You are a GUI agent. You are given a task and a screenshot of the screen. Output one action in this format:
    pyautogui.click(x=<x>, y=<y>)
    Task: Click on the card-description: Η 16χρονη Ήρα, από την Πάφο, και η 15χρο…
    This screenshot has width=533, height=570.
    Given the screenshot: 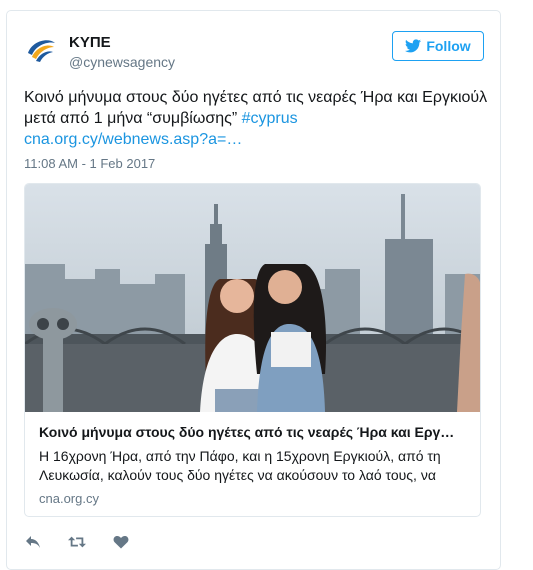 What is the action you would take?
    pyautogui.click(x=240, y=465)
    